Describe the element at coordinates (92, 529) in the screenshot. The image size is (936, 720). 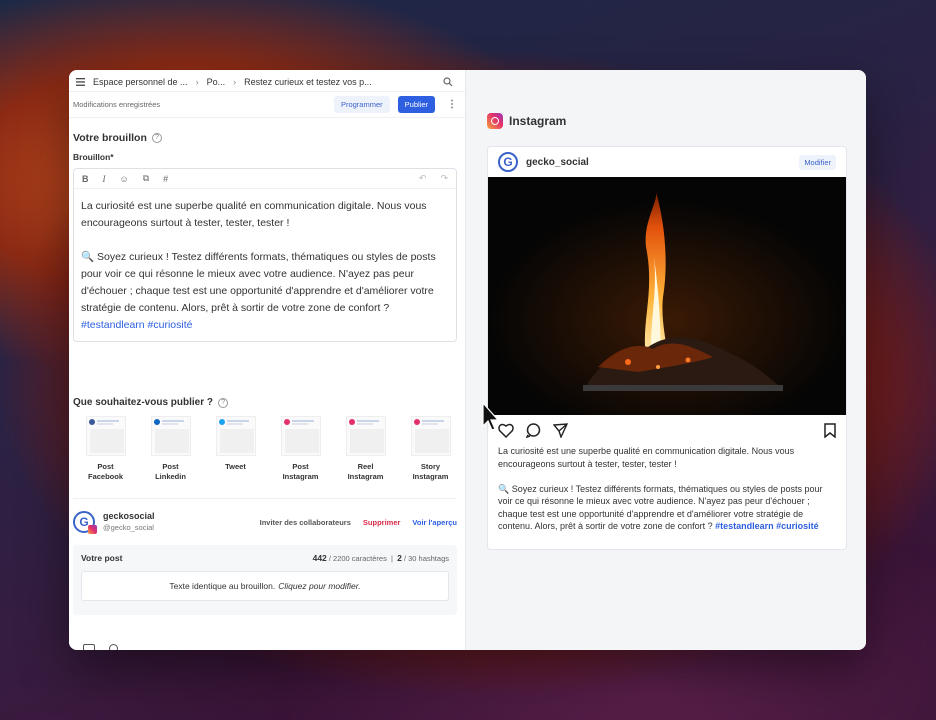
I see `instagram-badge-icon` at that location.